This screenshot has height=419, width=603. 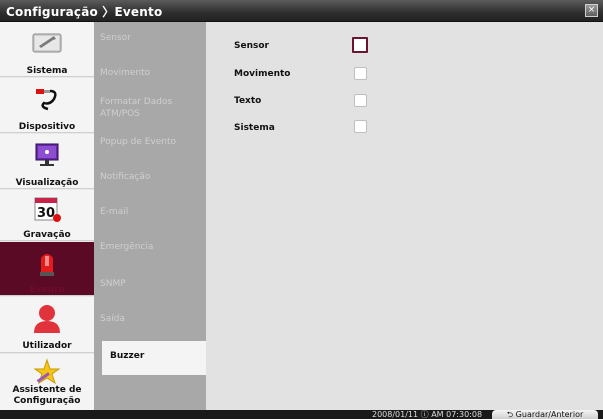 I want to click on sidebar-item-gravacao: 30 Gravação, so click(x=47, y=215).